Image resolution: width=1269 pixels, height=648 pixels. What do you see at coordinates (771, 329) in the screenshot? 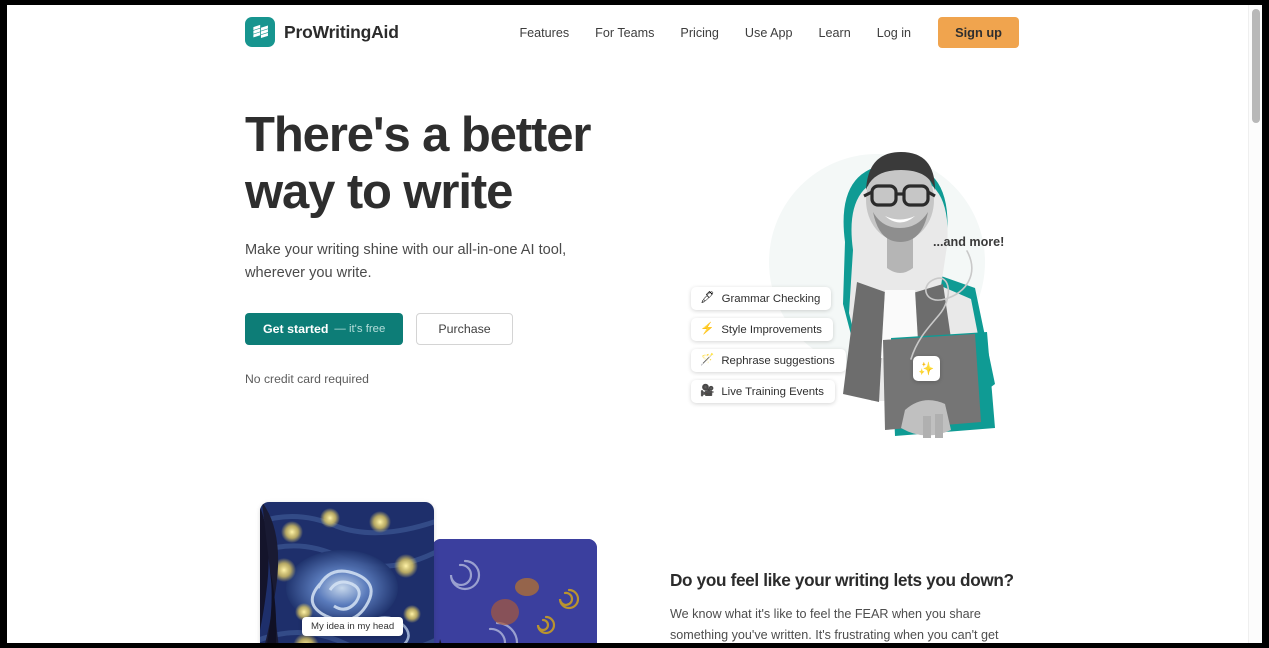
I see `feature-chip-label: Style Improvements` at bounding box center [771, 329].